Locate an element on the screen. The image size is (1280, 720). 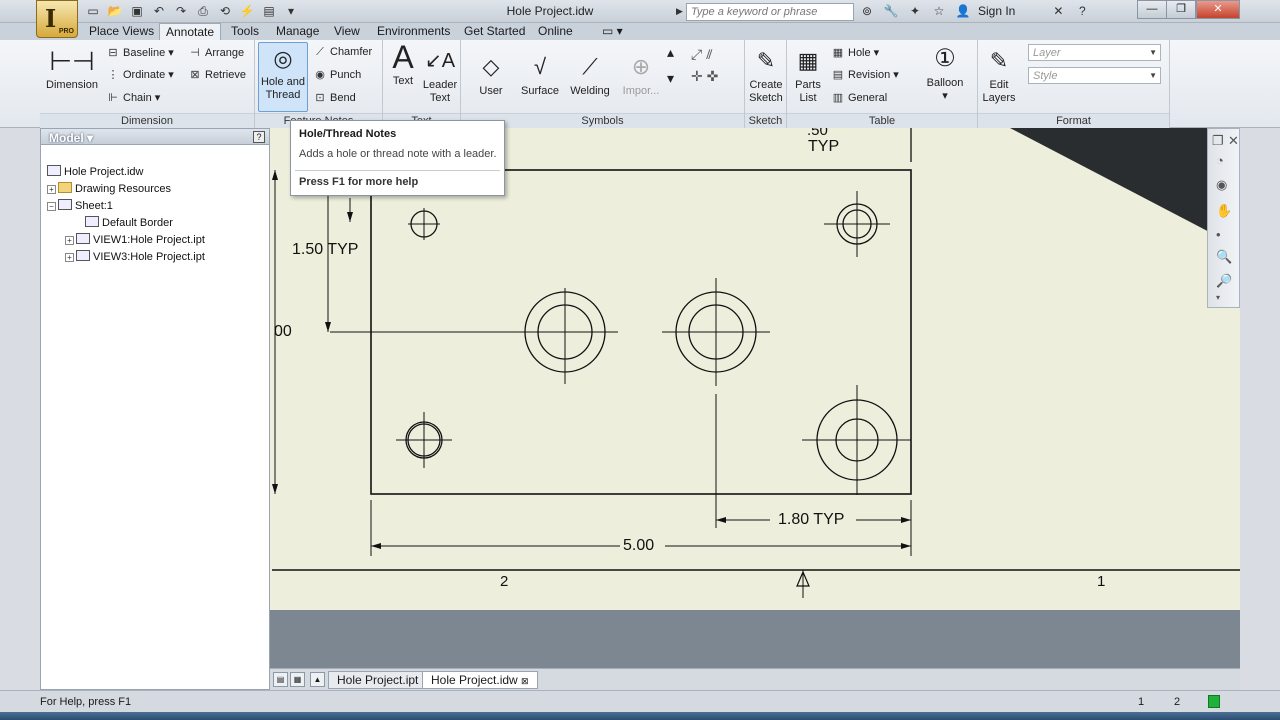
zoom-icon: 🔍 is located at coordinates (1224, 257).